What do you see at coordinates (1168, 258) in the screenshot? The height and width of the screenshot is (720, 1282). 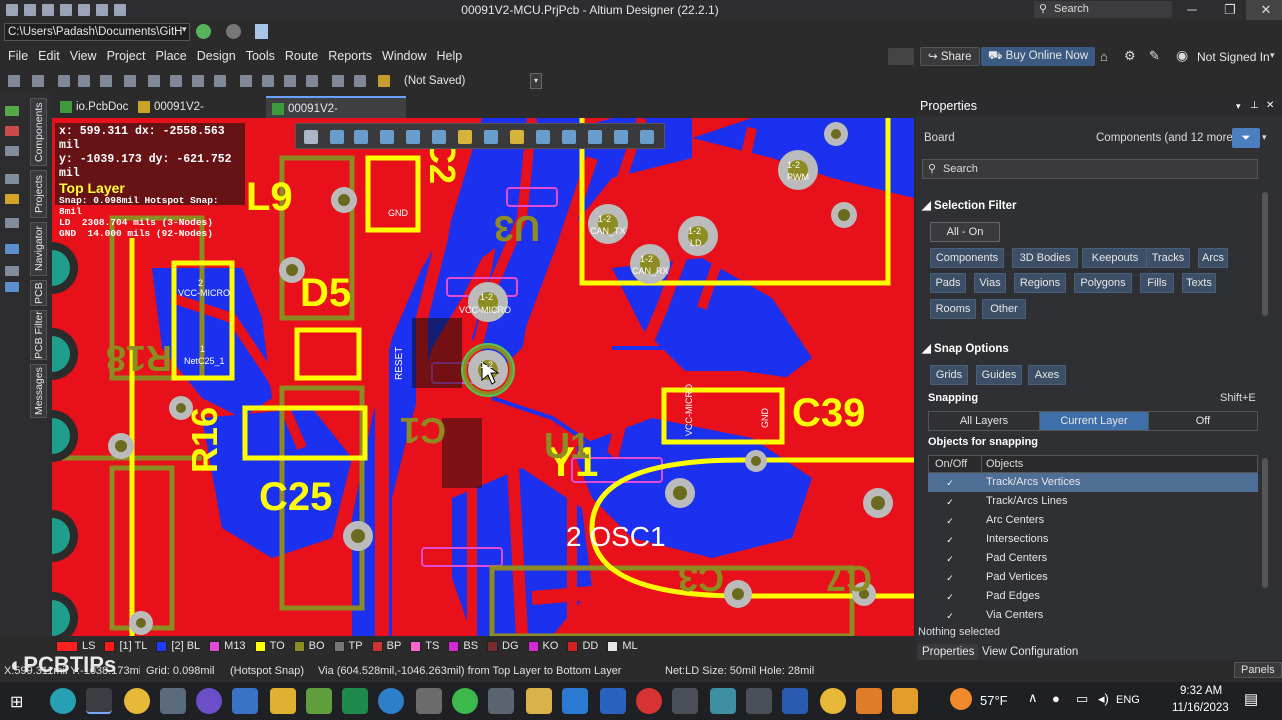 I see `filter-tracks: Tracks` at bounding box center [1168, 258].